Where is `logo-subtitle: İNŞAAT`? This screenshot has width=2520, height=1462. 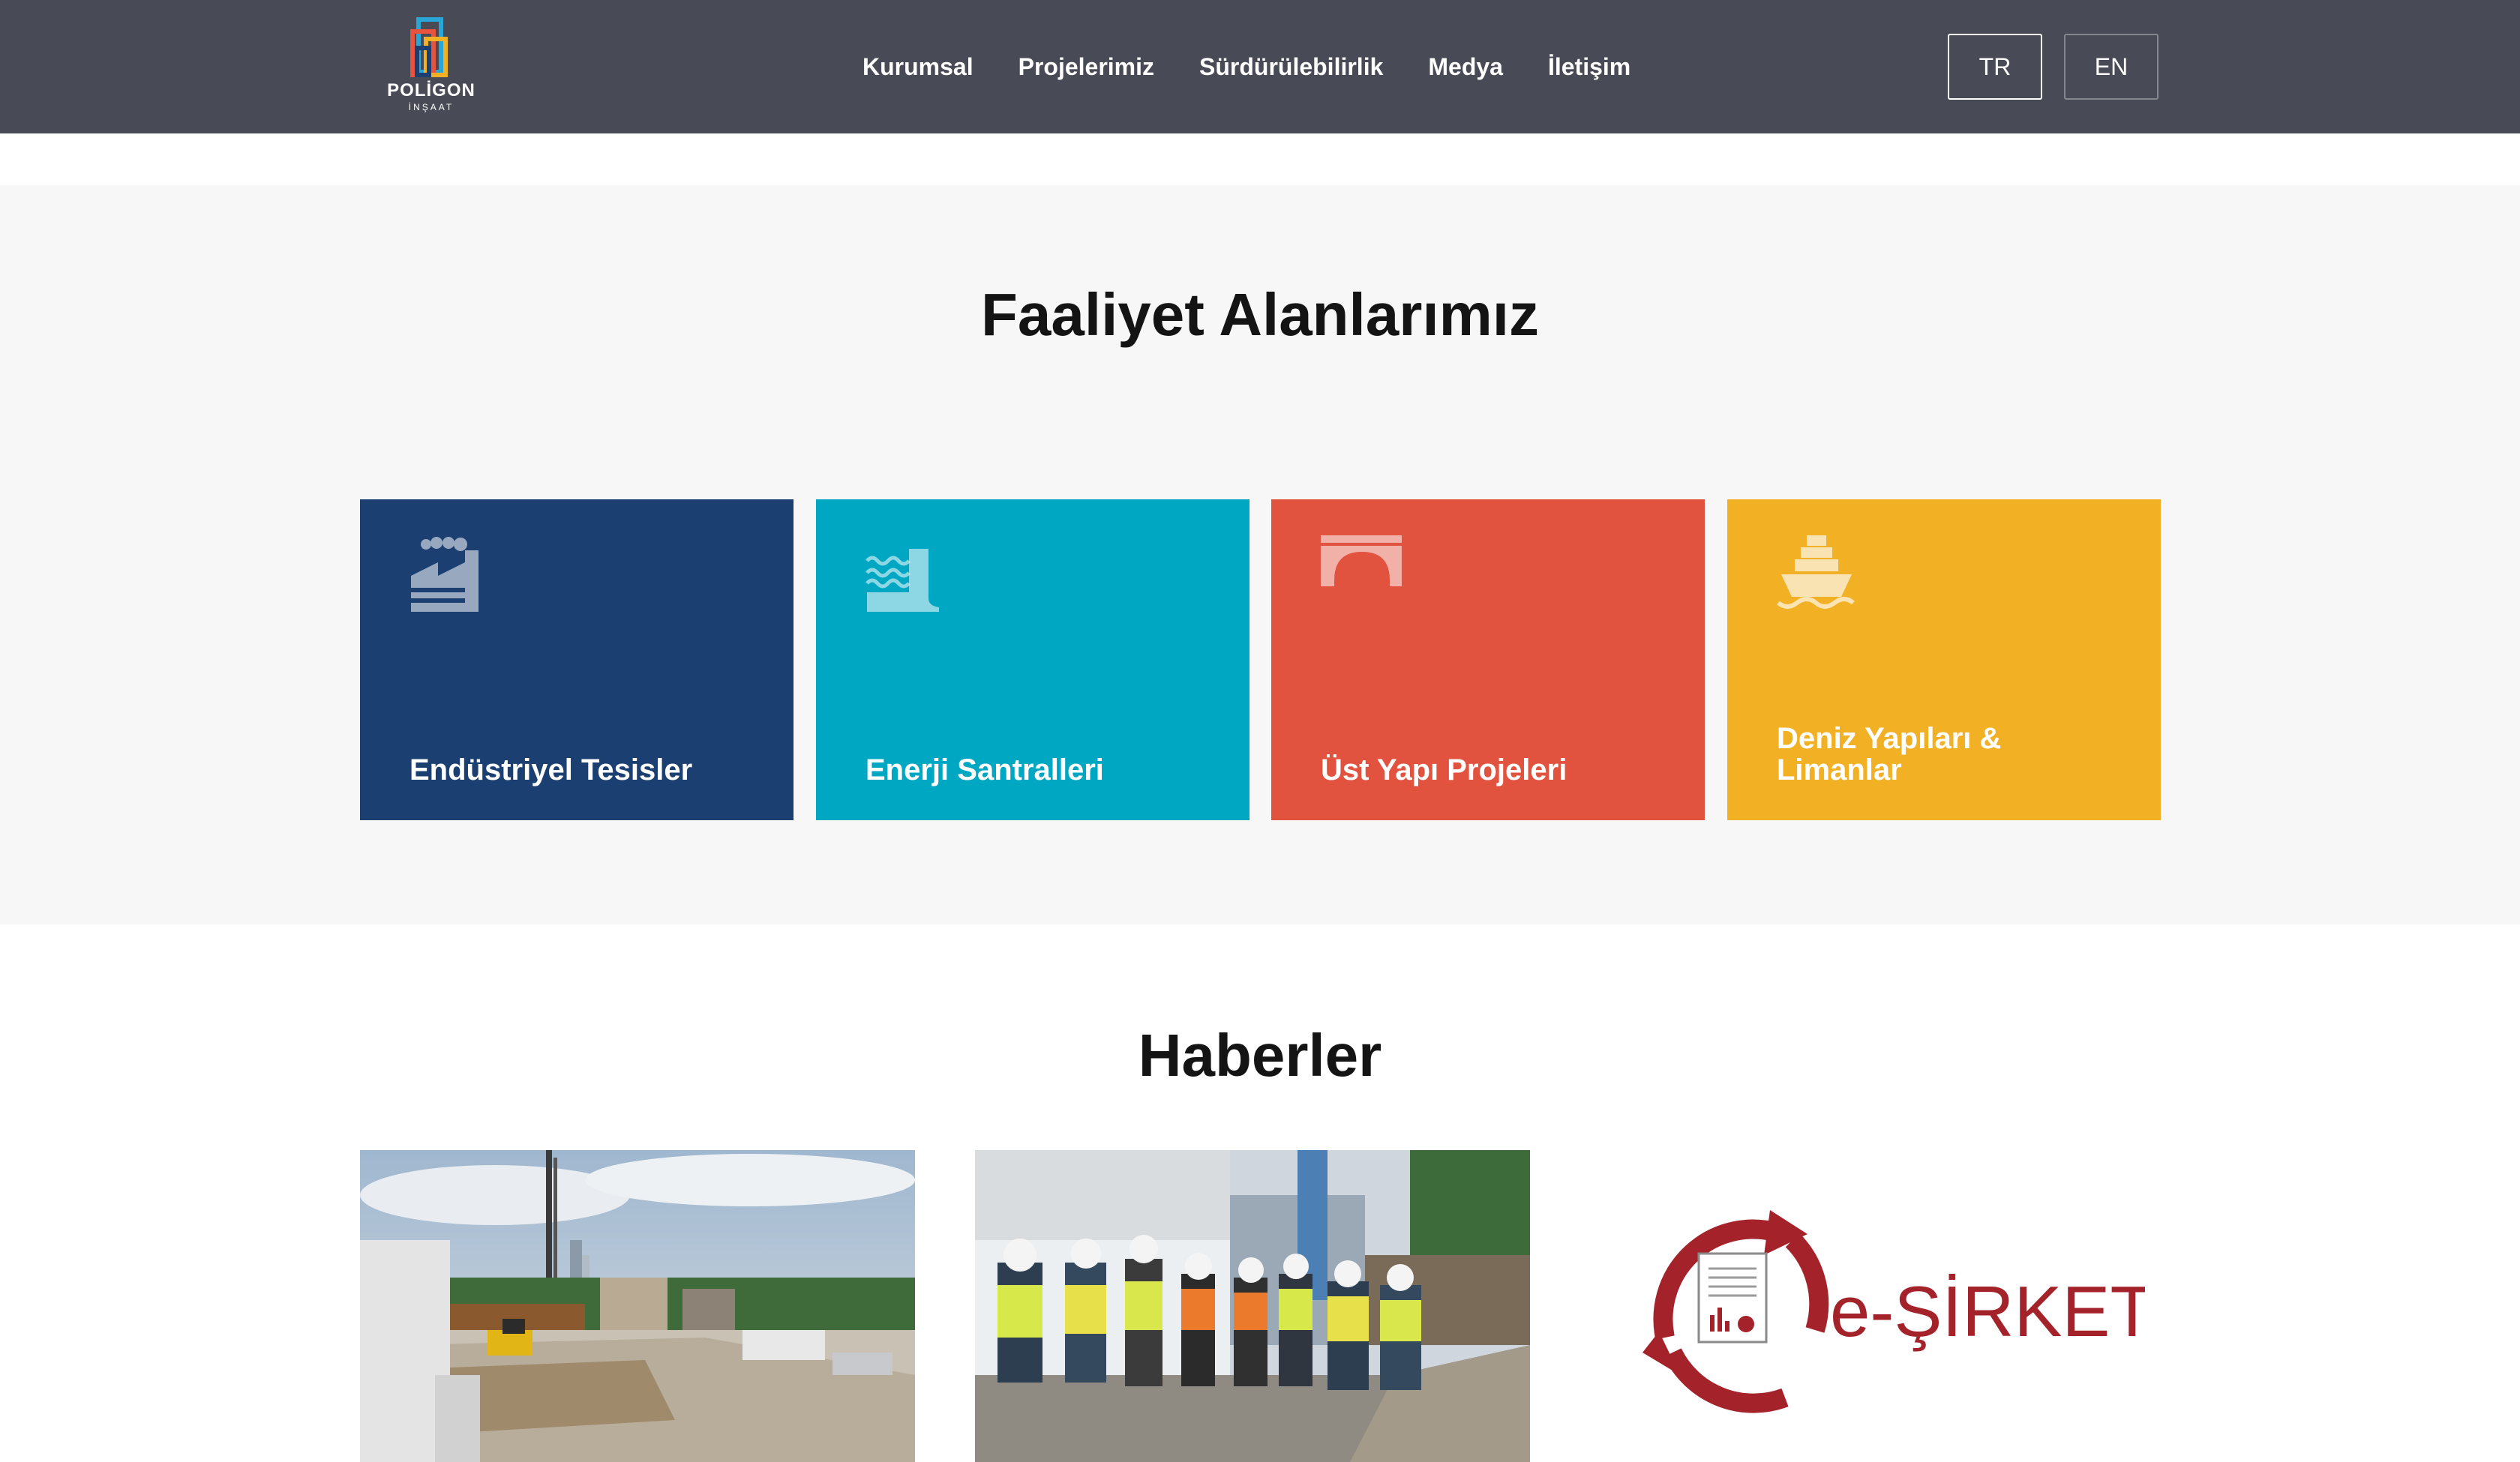
logo-subtitle: İNŞAAT is located at coordinates (431, 107).